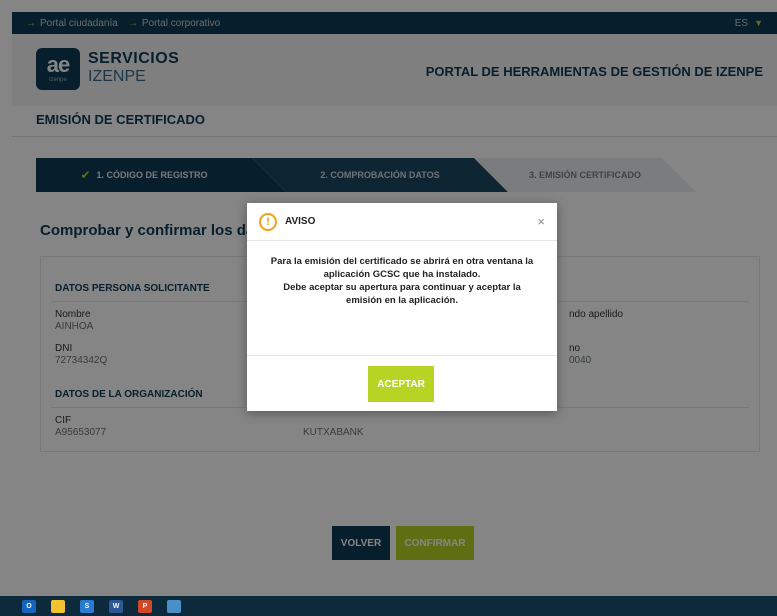 The width and height of the screenshot is (777, 616). Describe the element at coordinates (402, 355) in the screenshot. I see `dialog-footer-divider` at that location.